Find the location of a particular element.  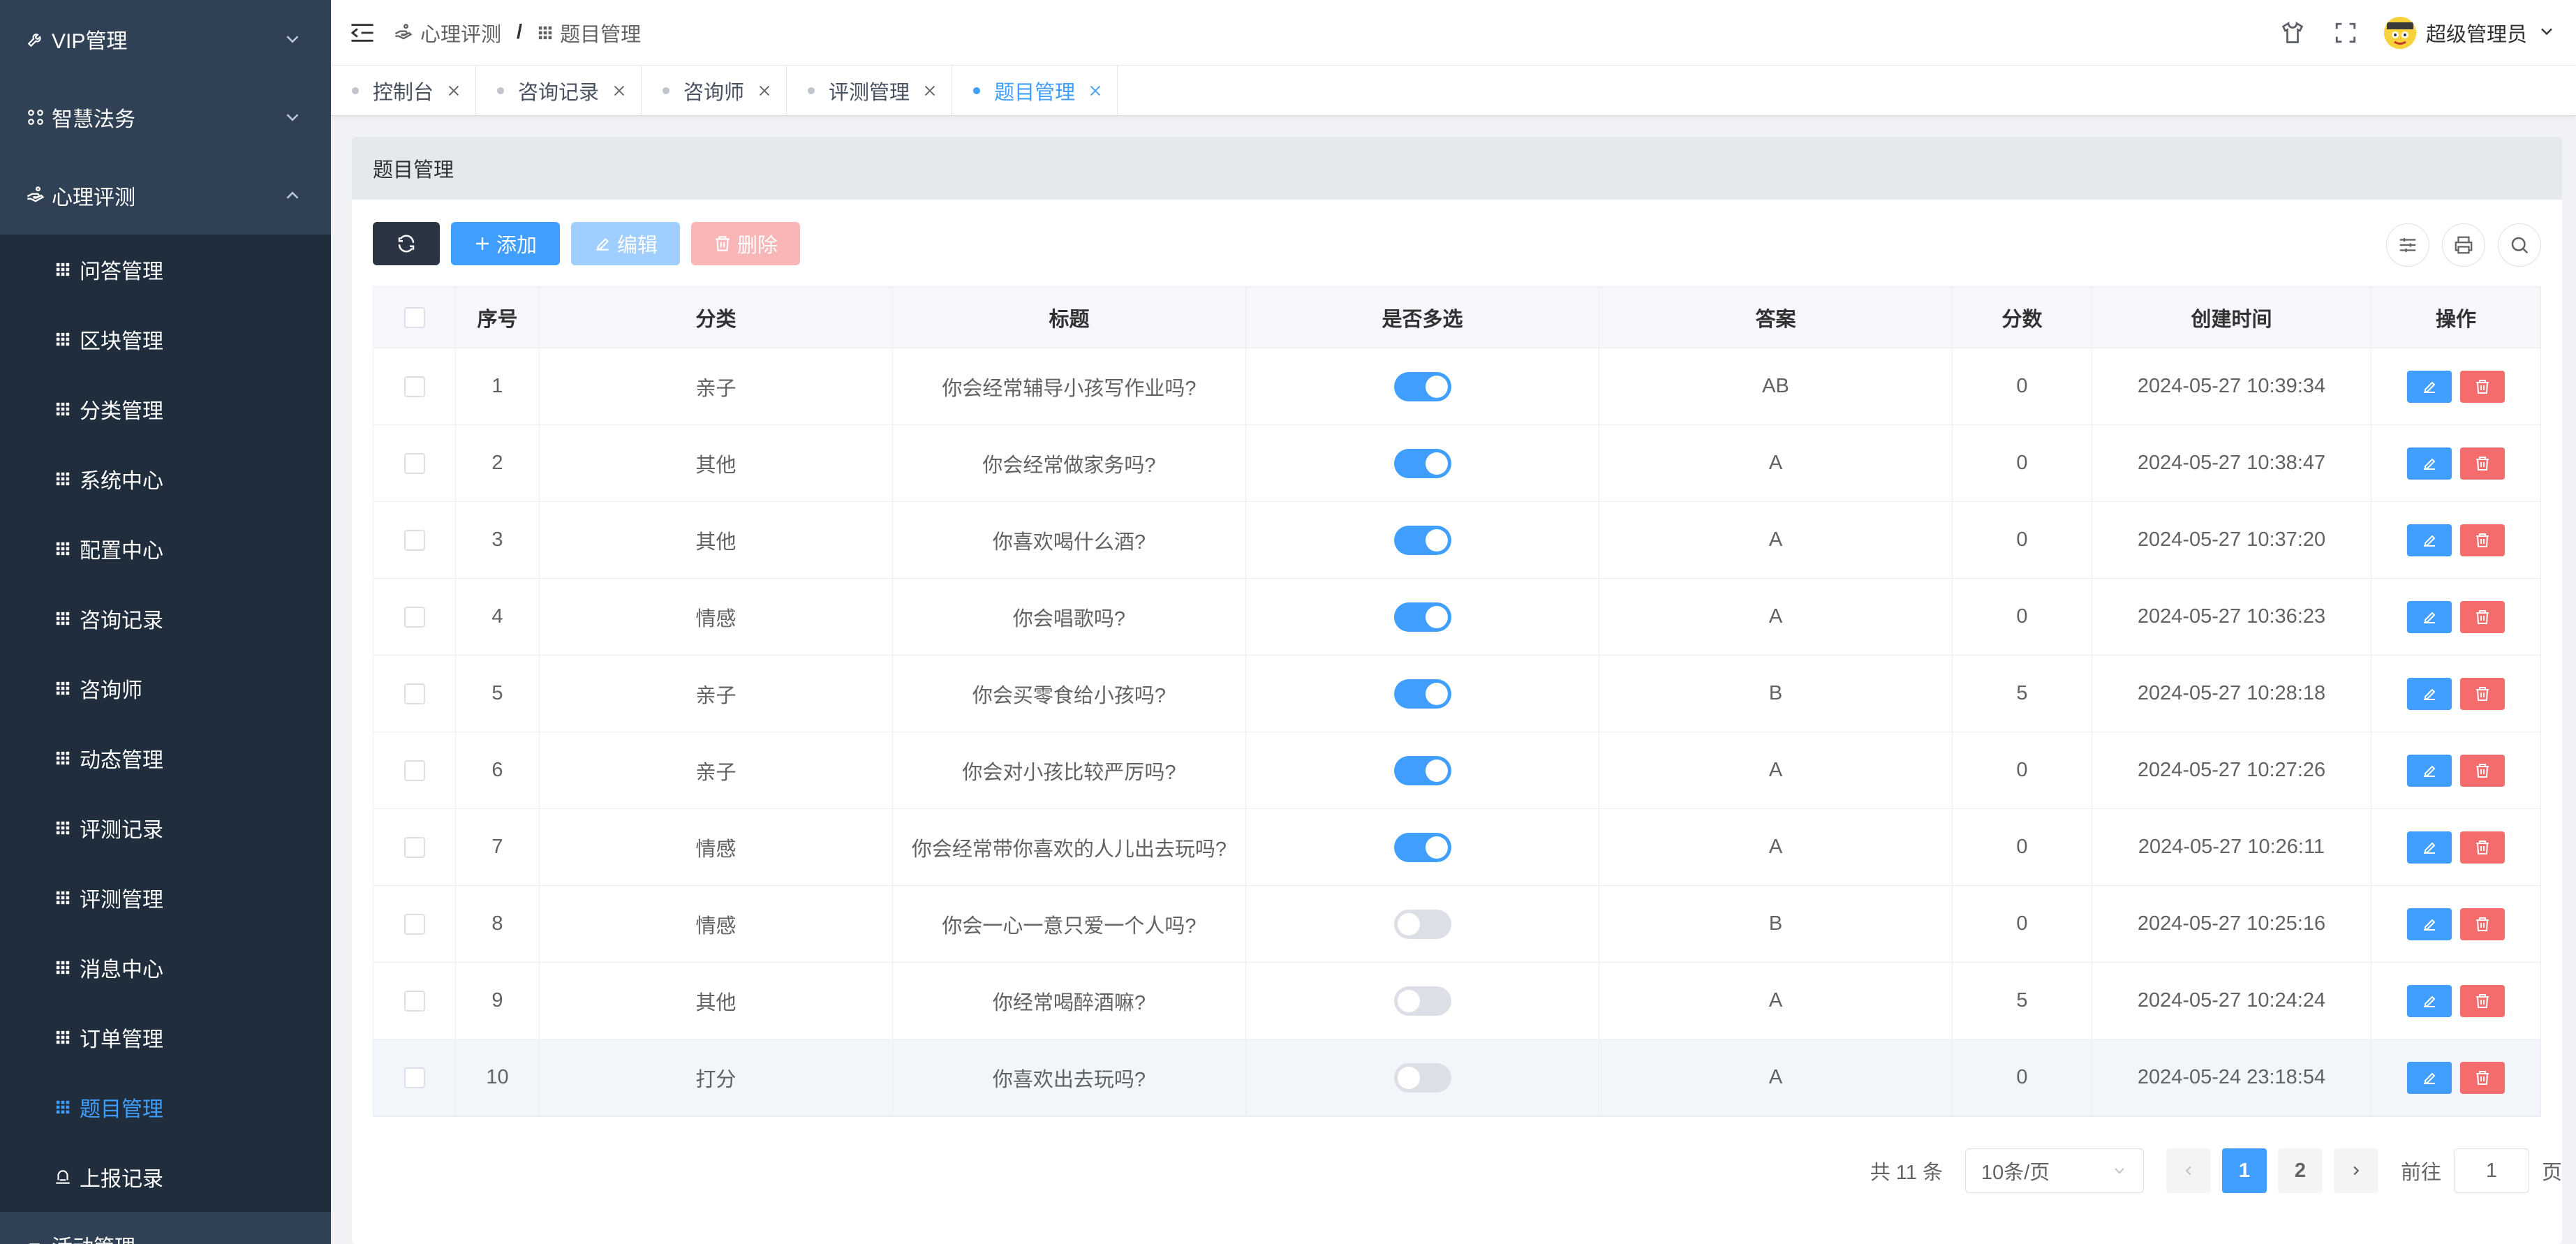

refresh-button is located at coordinates (406, 244).